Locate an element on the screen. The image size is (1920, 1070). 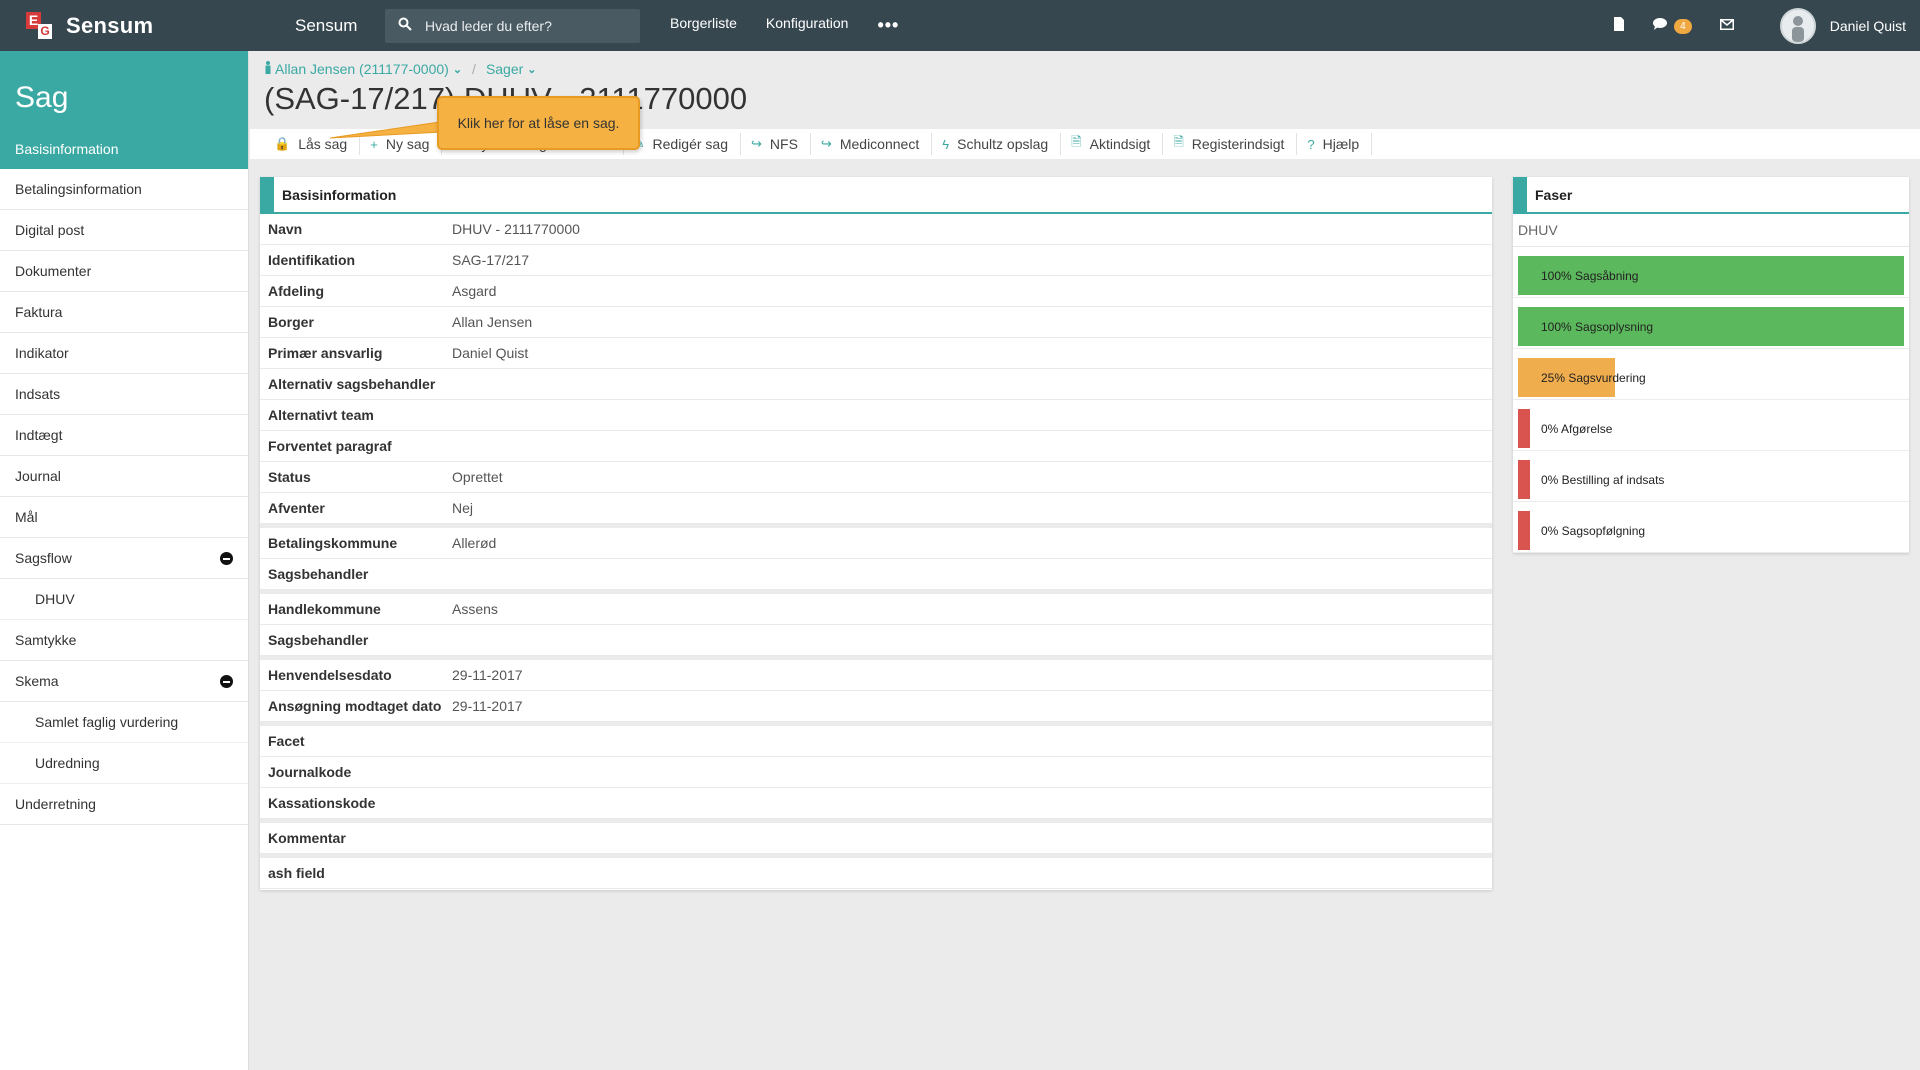
eg-logo-icon: E G is located at coordinates (40, 25).